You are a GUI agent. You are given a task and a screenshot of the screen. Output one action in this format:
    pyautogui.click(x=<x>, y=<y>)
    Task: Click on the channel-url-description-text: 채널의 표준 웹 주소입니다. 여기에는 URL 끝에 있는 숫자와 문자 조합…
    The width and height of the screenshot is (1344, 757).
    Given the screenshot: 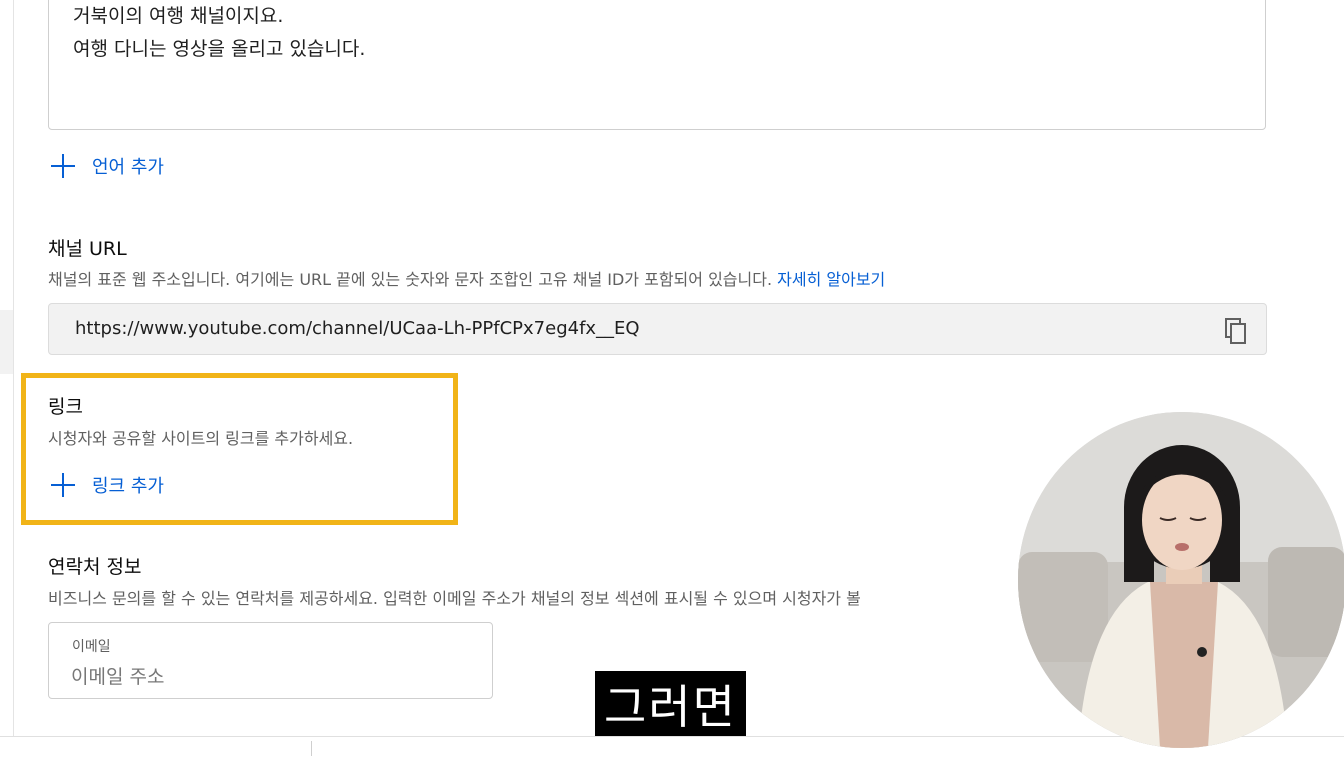 What is the action you would take?
    pyautogui.click(x=410, y=279)
    